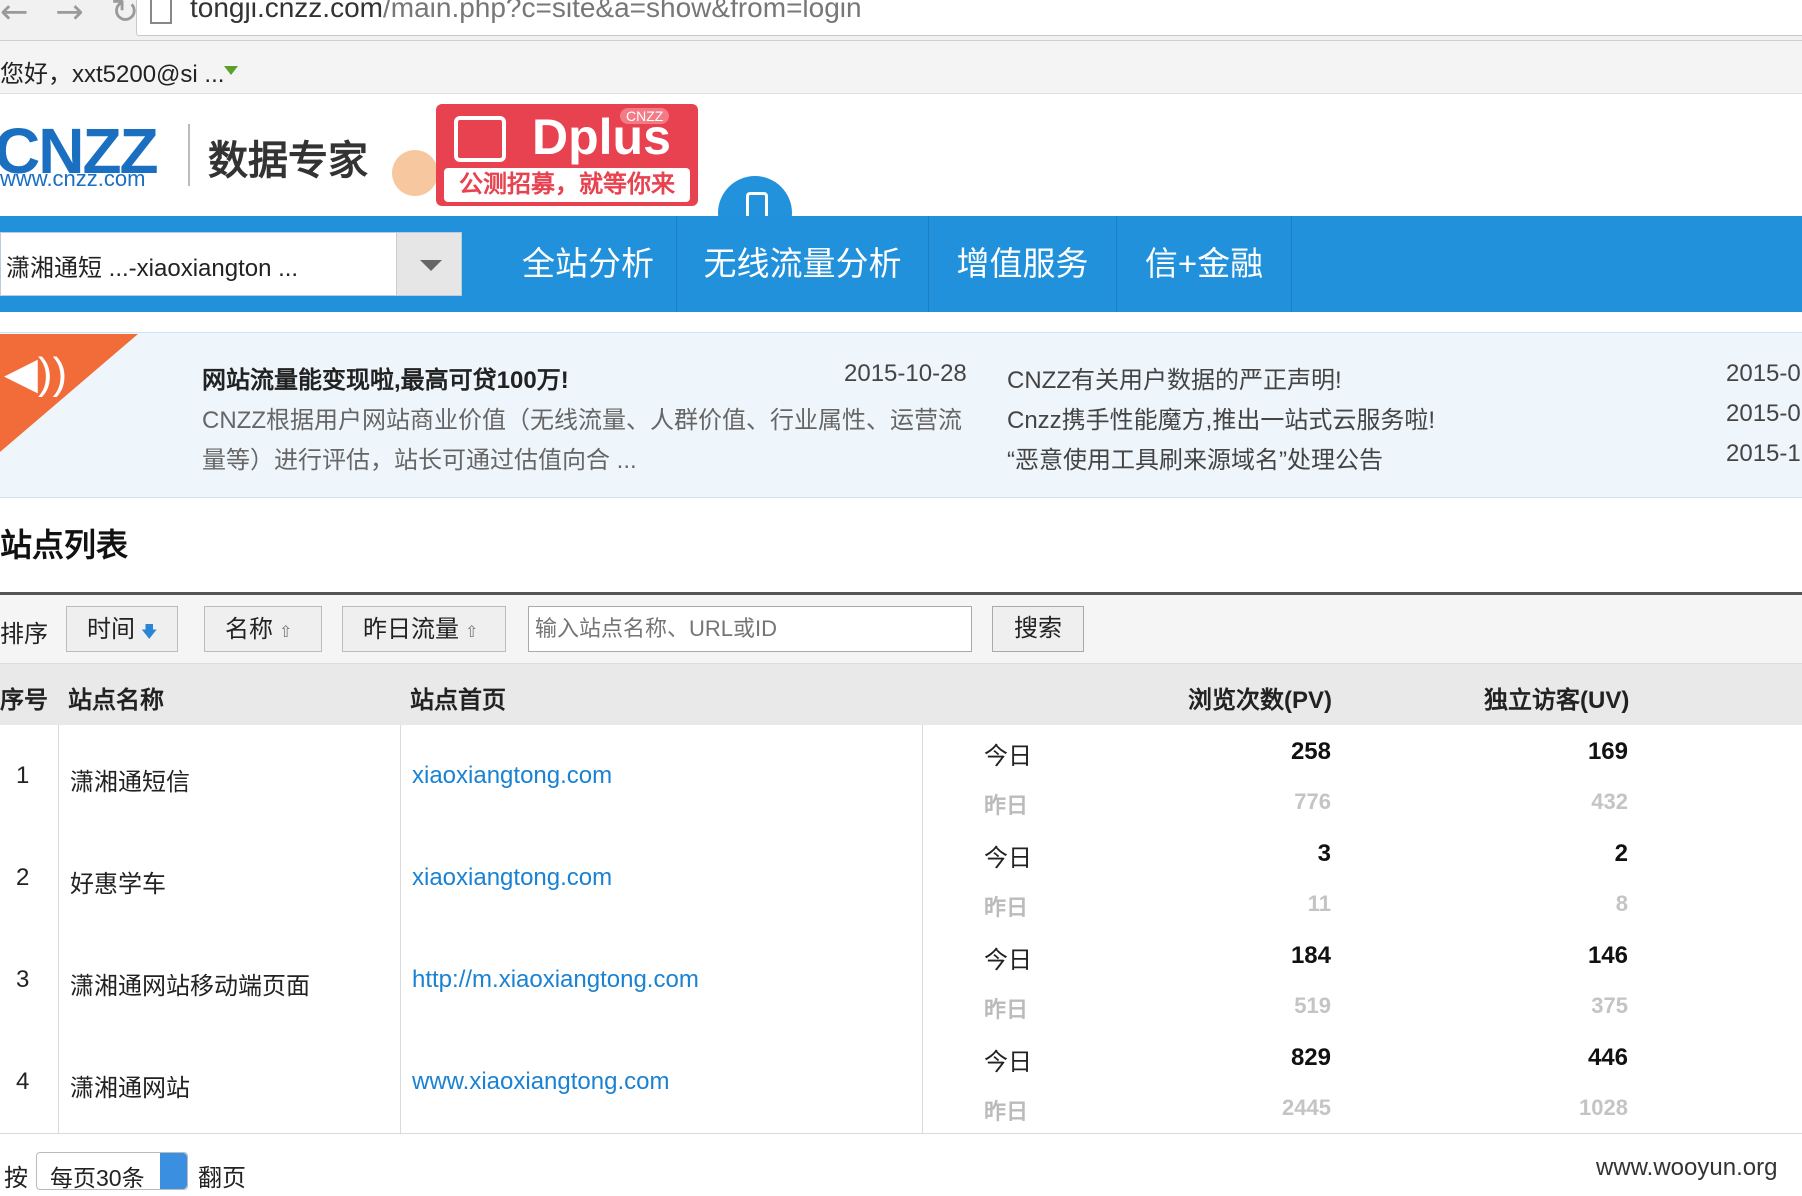 This screenshot has width=1802, height=1196. I want to click on logo-url: www.cnzz.com, so click(73, 178).